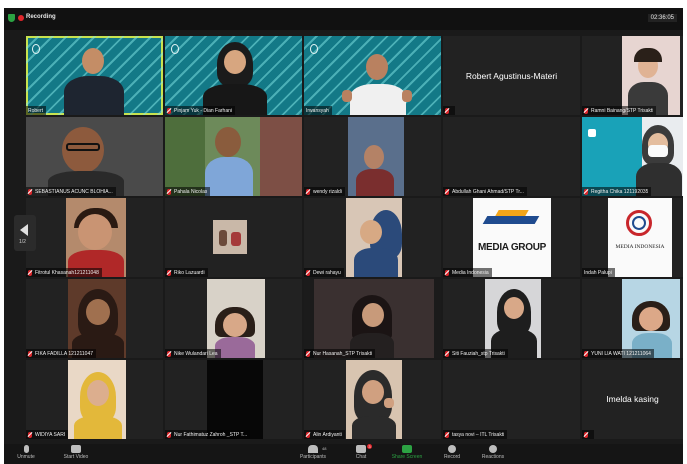  Describe the element at coordinates (26, 449) in the screenshot. I see `microphone-muted-icon` at that location.